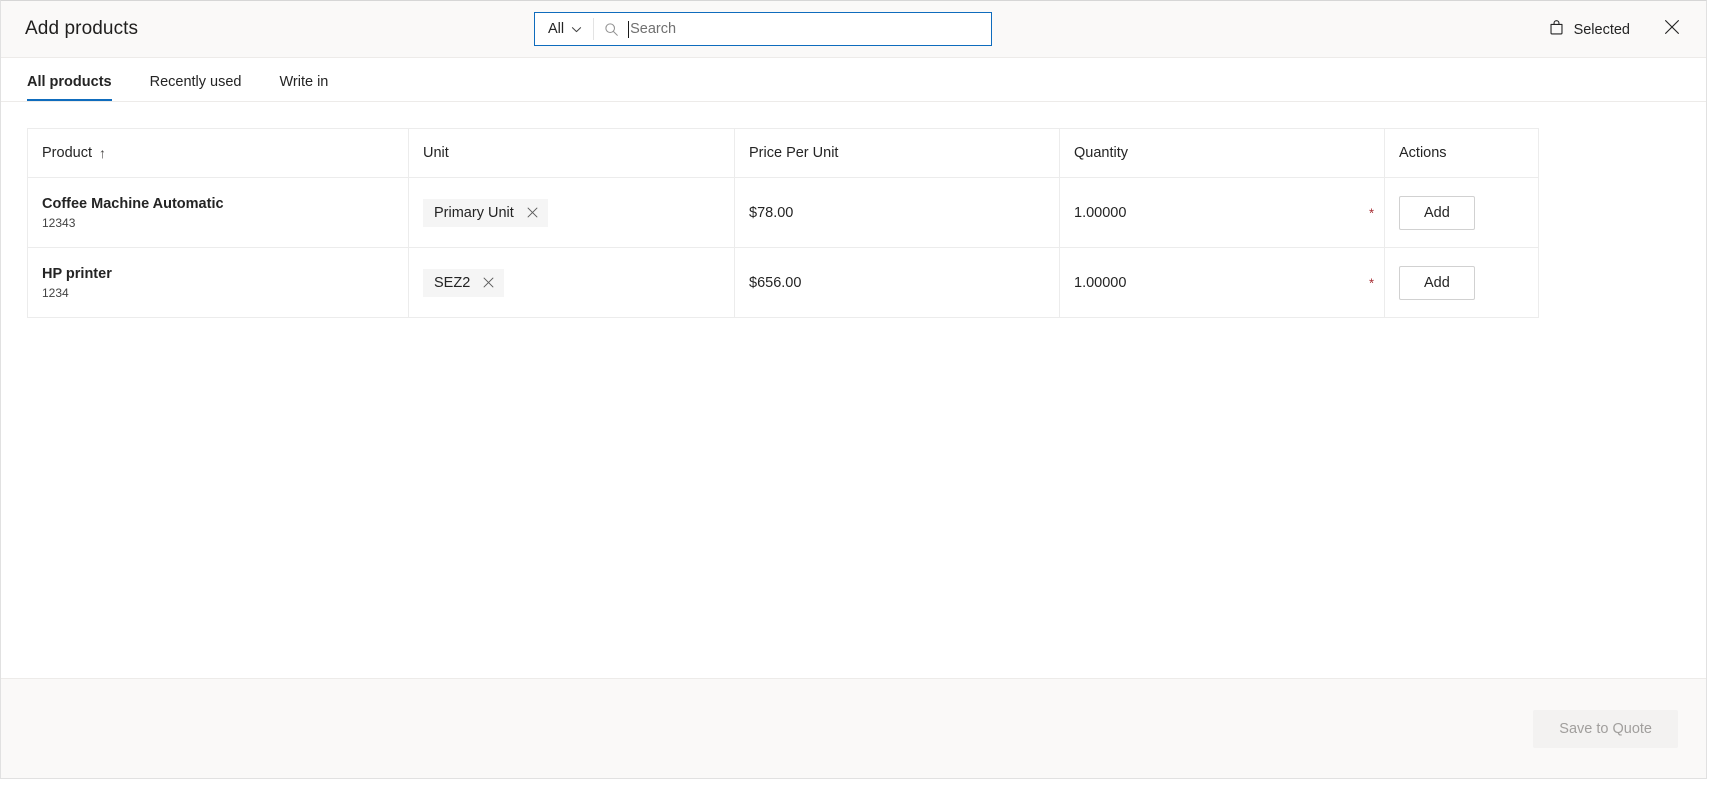  I want to click on chevron-down-icon, so click(576, 29).